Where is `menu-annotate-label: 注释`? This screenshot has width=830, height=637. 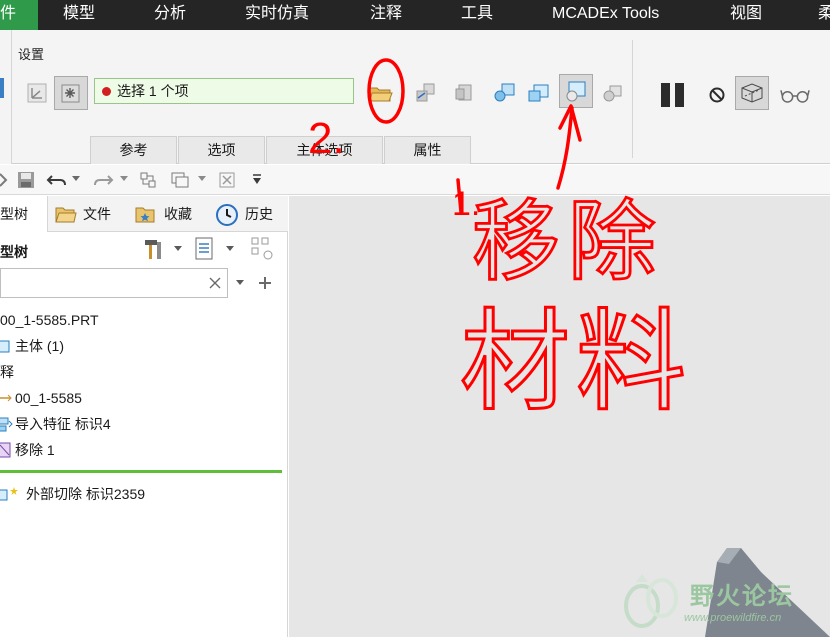
menu-annotate-label: 注释 is located at coordinates (386, 13).